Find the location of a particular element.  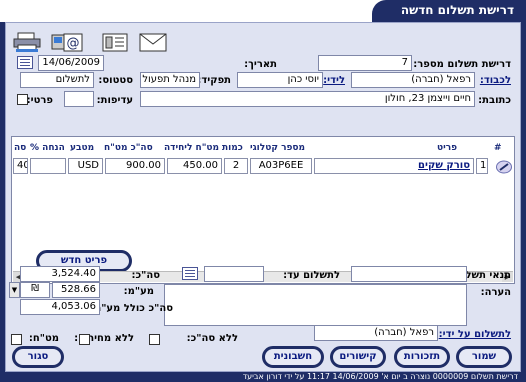

attn-field: יוסי כהן is located at coordinates (280, 80).